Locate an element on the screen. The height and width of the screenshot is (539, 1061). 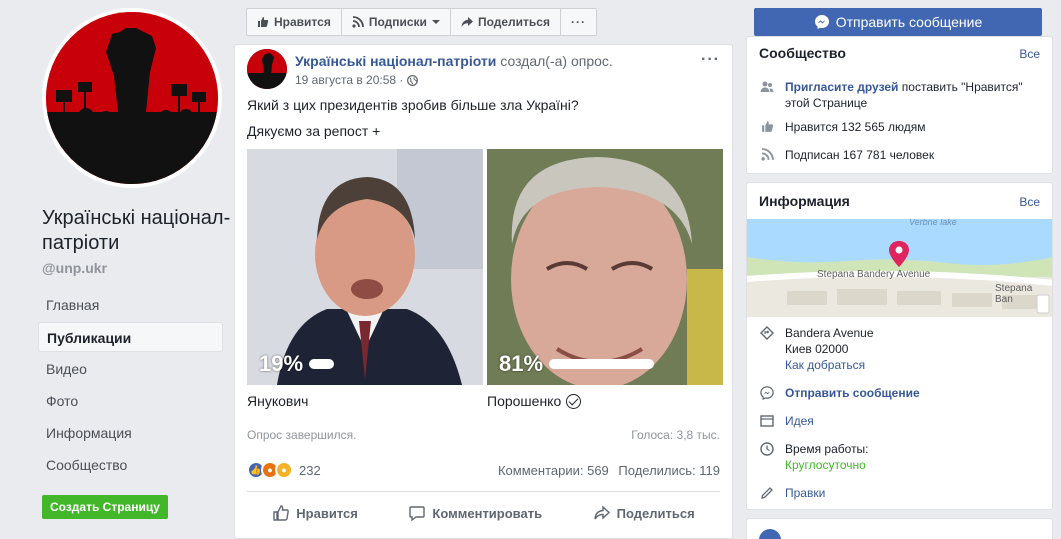
post-divider is located at coordinates (483, 491).